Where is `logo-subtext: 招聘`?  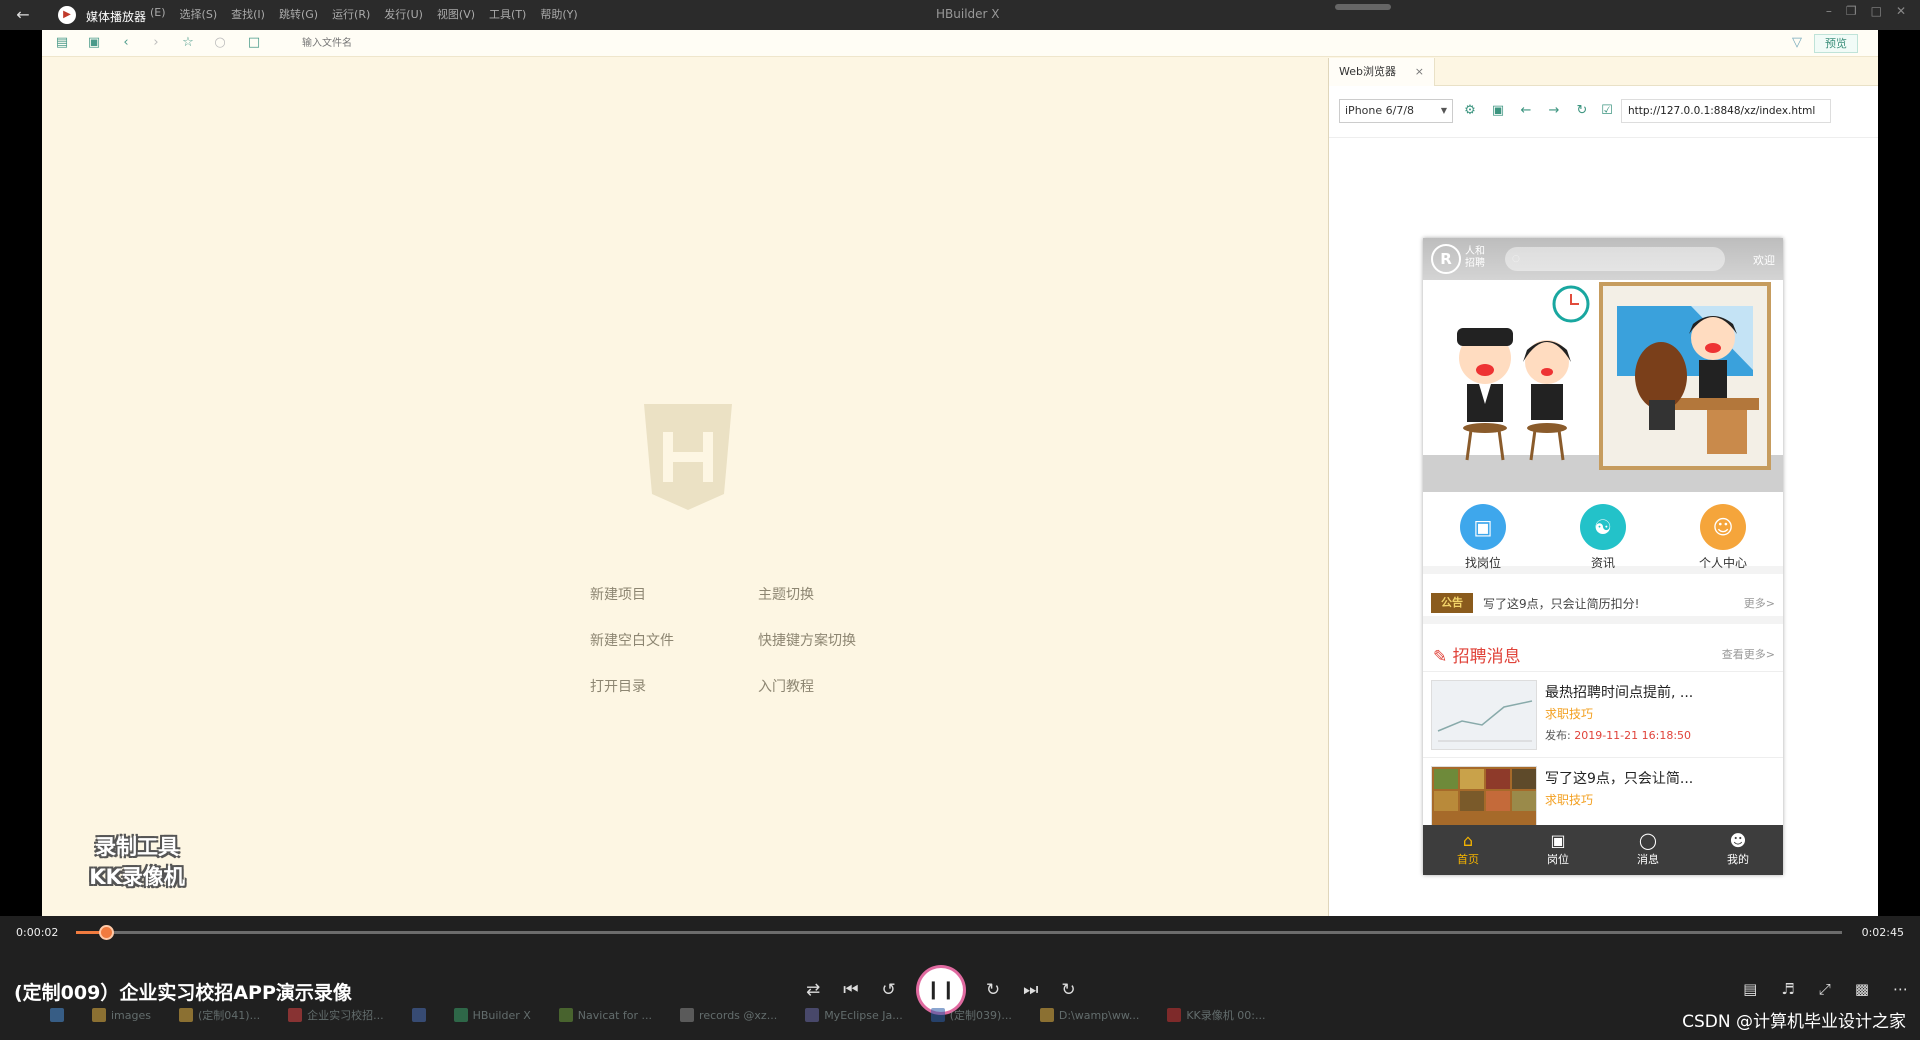
logo-subtext: 招聘 is located at coordinates (1475, 263).